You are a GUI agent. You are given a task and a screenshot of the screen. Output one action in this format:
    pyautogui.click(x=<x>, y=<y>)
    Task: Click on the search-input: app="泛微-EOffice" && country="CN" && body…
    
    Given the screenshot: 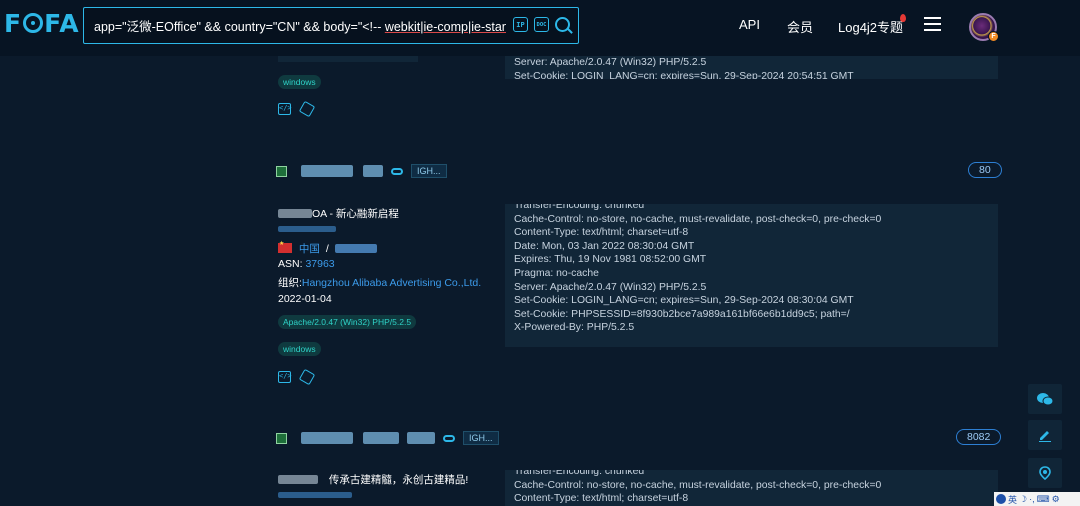 What is the action you would take?
    pyautogui.click(x=300, y=25)
    